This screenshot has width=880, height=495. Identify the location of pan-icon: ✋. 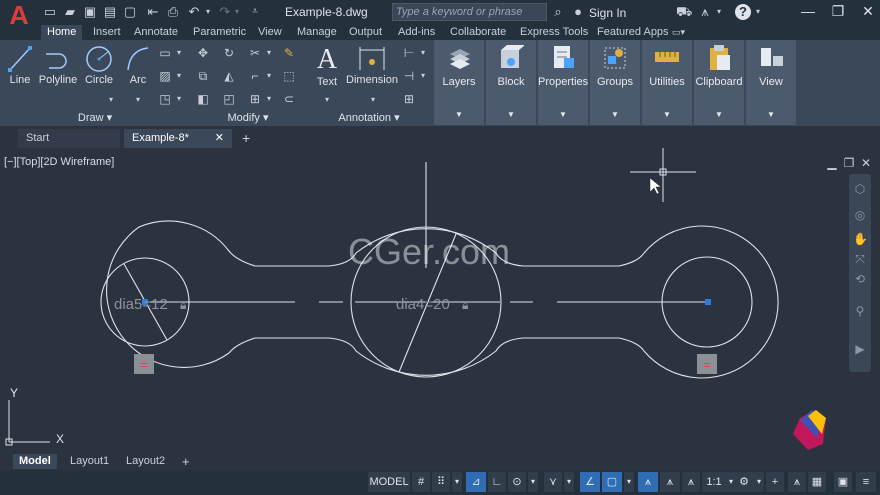
(860, 239).